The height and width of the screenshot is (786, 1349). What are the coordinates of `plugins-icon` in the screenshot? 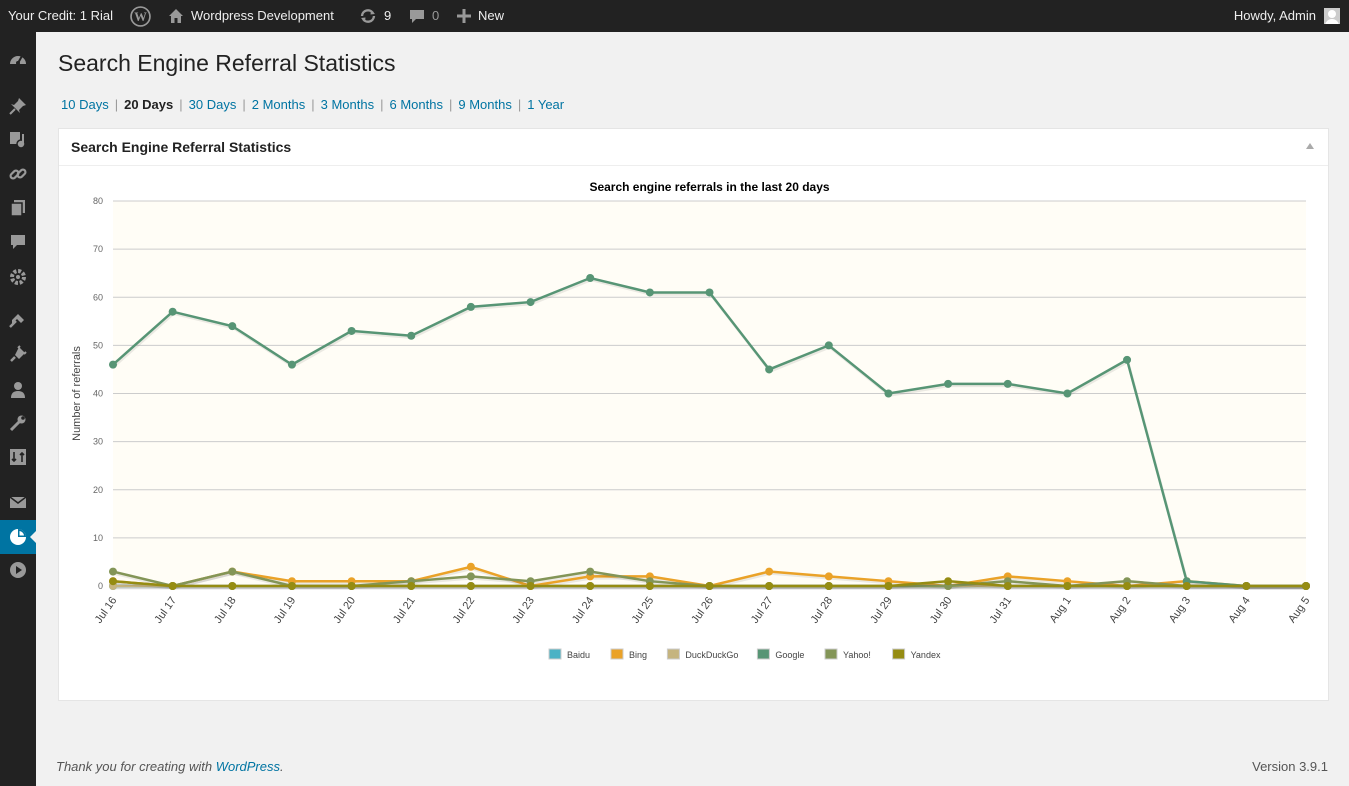 It's located at (18, 354).